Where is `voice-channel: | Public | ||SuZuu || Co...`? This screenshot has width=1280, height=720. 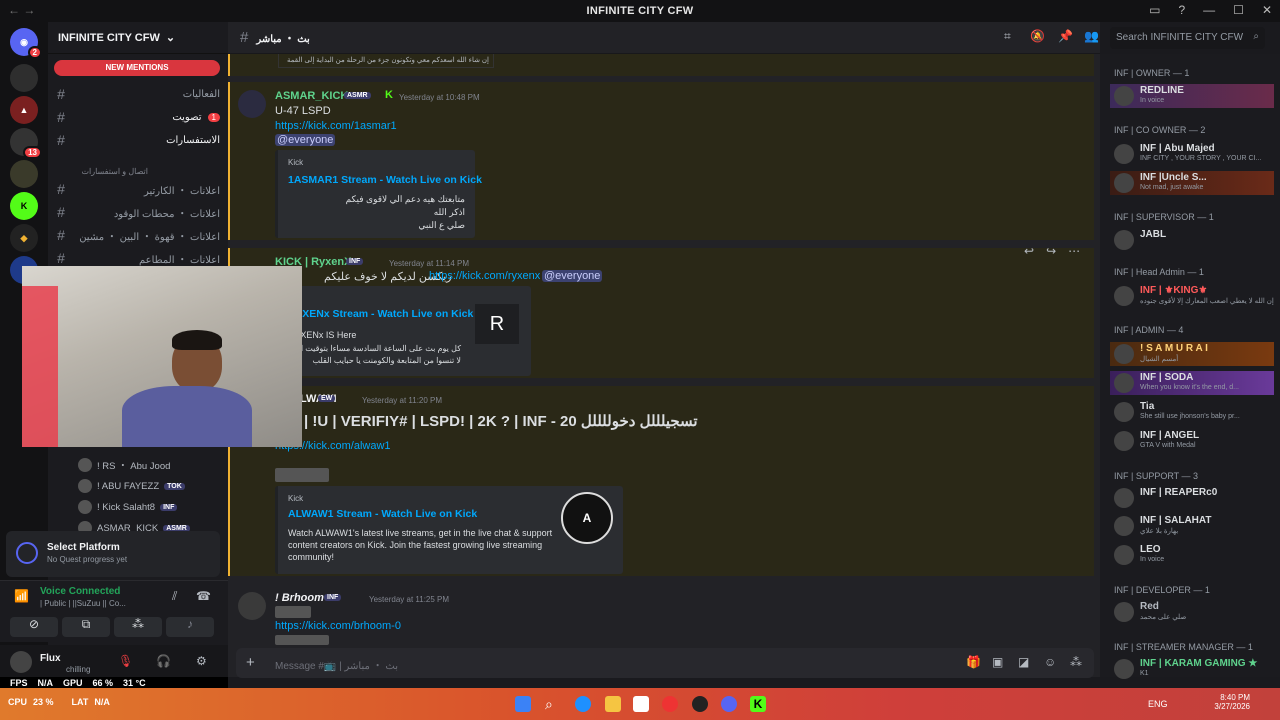
voice-channel: | Public | ||SuZuu || Co... is located at coordinates (83, 603).